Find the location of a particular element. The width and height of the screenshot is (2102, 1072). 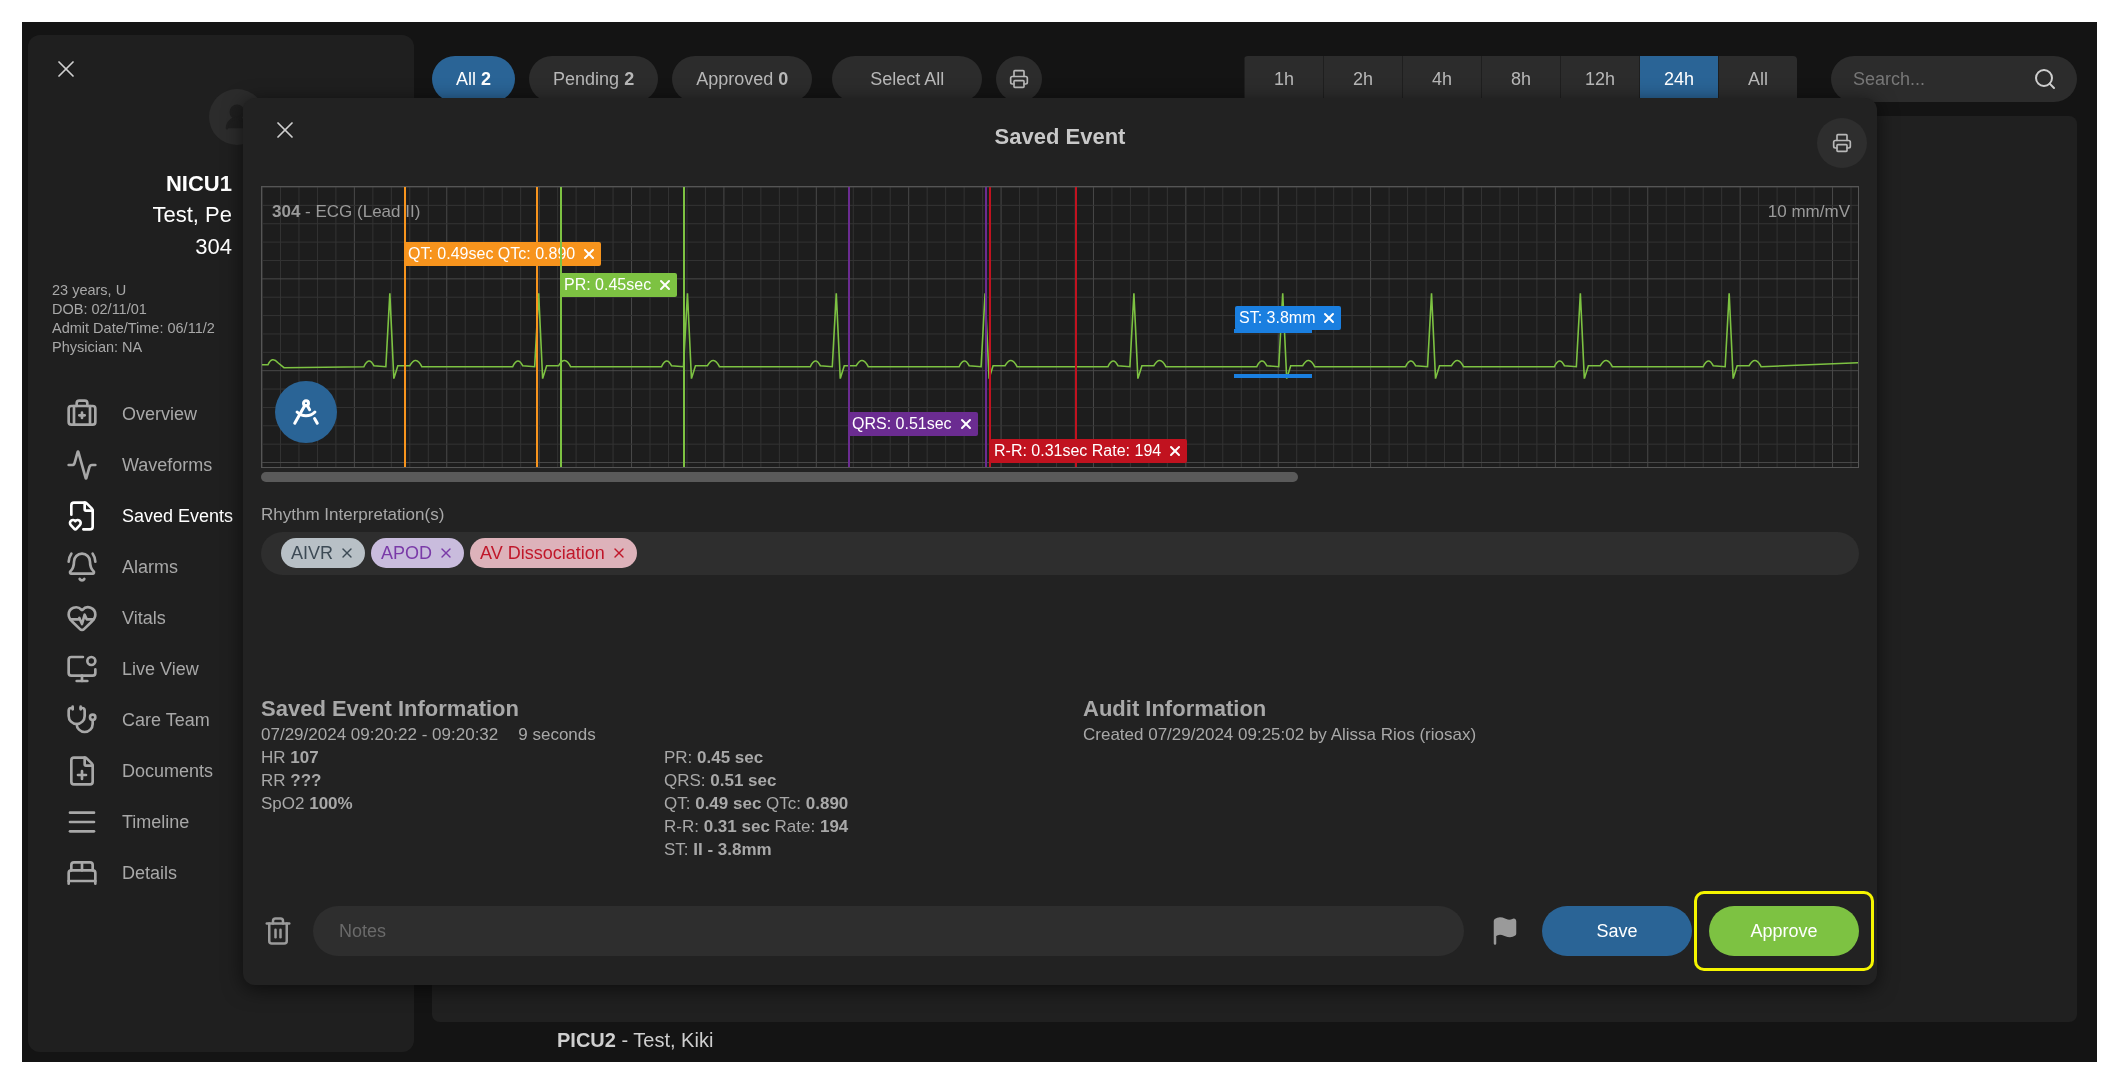

trash-icon is located at coordinates (278, 931).